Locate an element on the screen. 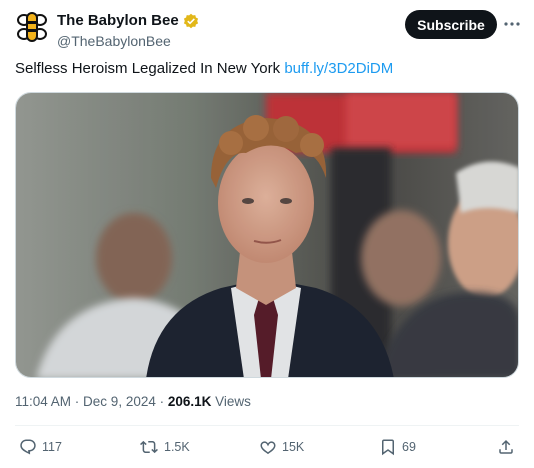 This screenshot has height=468, width=534. bookmark-button: 69 is located at coordinates (397, 447).